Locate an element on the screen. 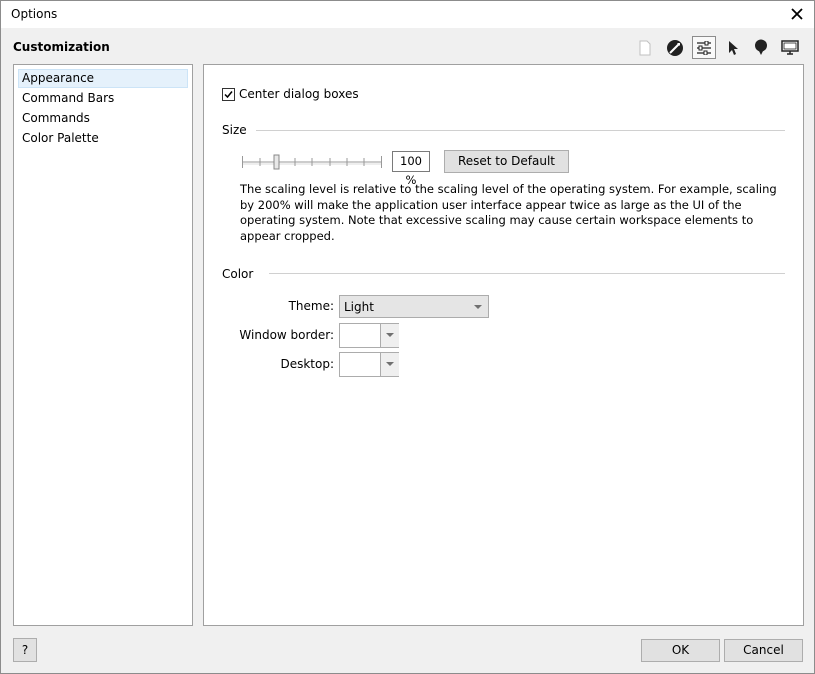  globe-pen-category-button is located at coordinates (675, 47).